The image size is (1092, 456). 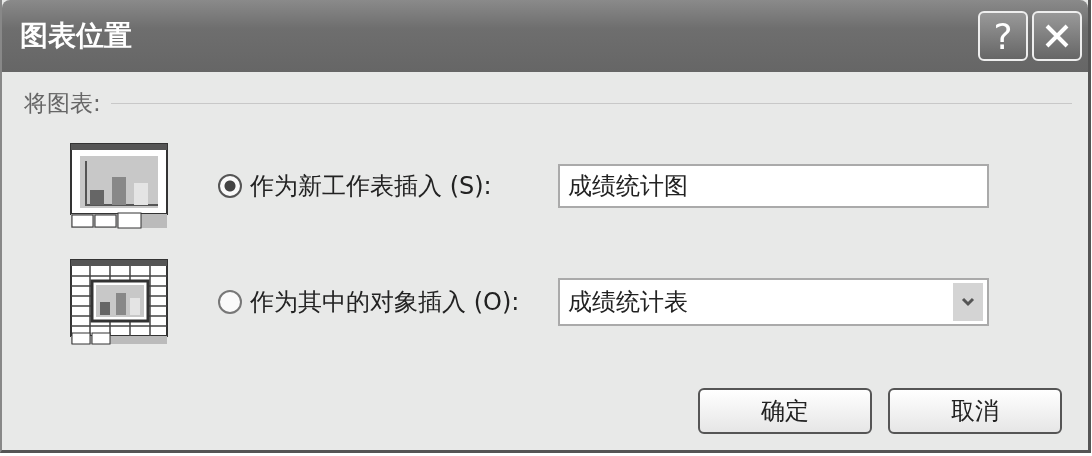 What do you see at coordinates (76, 36) in the screenshot?
I see `window-title: 图表位置` at bounding box center [76, 36].